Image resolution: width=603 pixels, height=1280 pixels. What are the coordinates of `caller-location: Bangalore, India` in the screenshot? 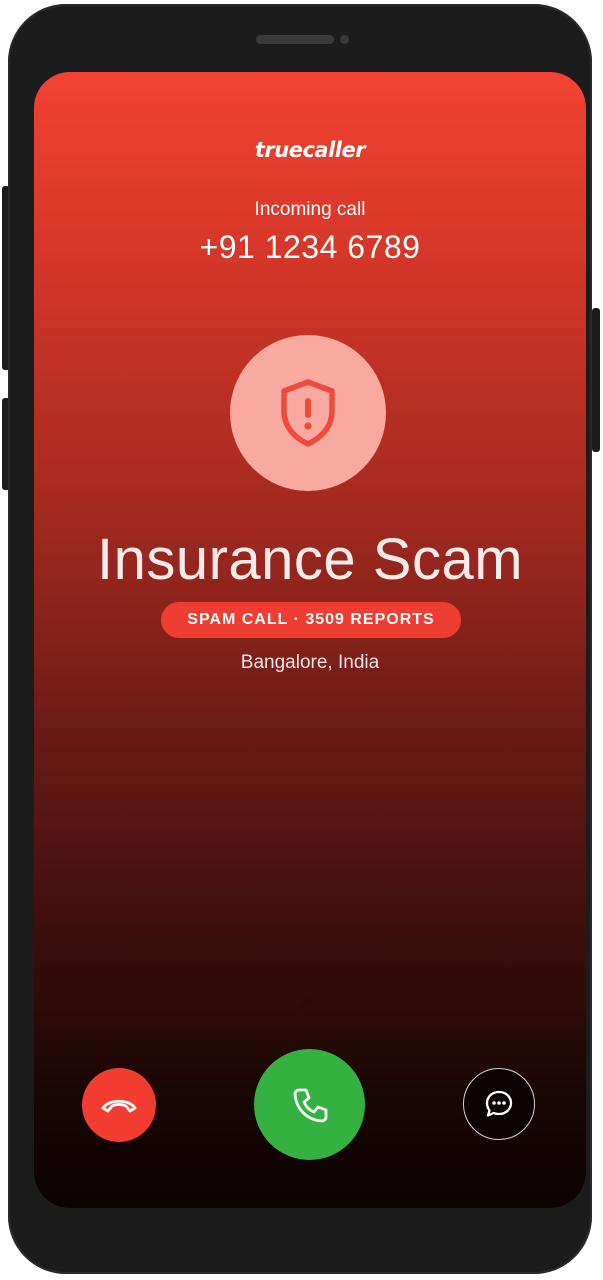 It's located at (310, 662).